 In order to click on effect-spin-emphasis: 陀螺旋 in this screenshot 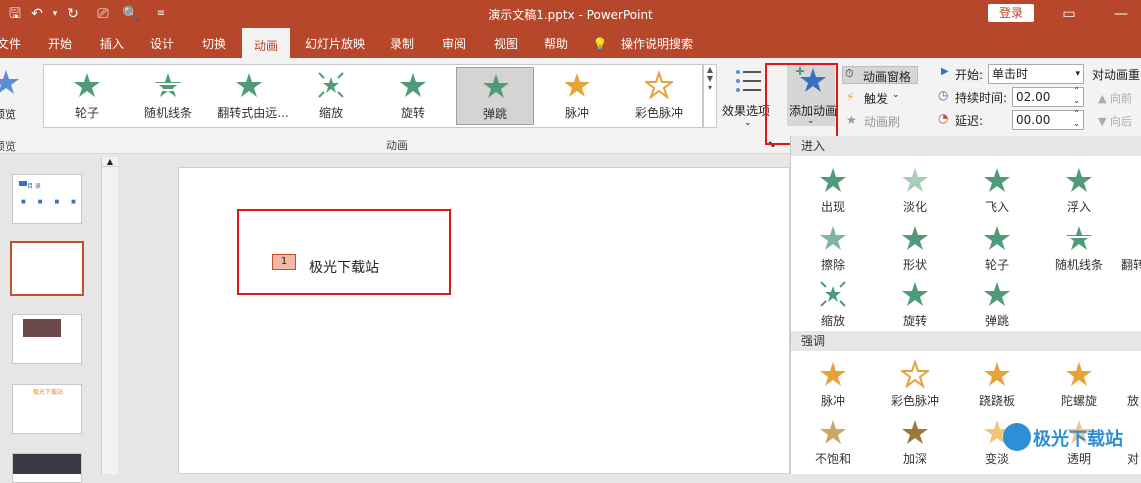, I will do `click(1079, 382)`.